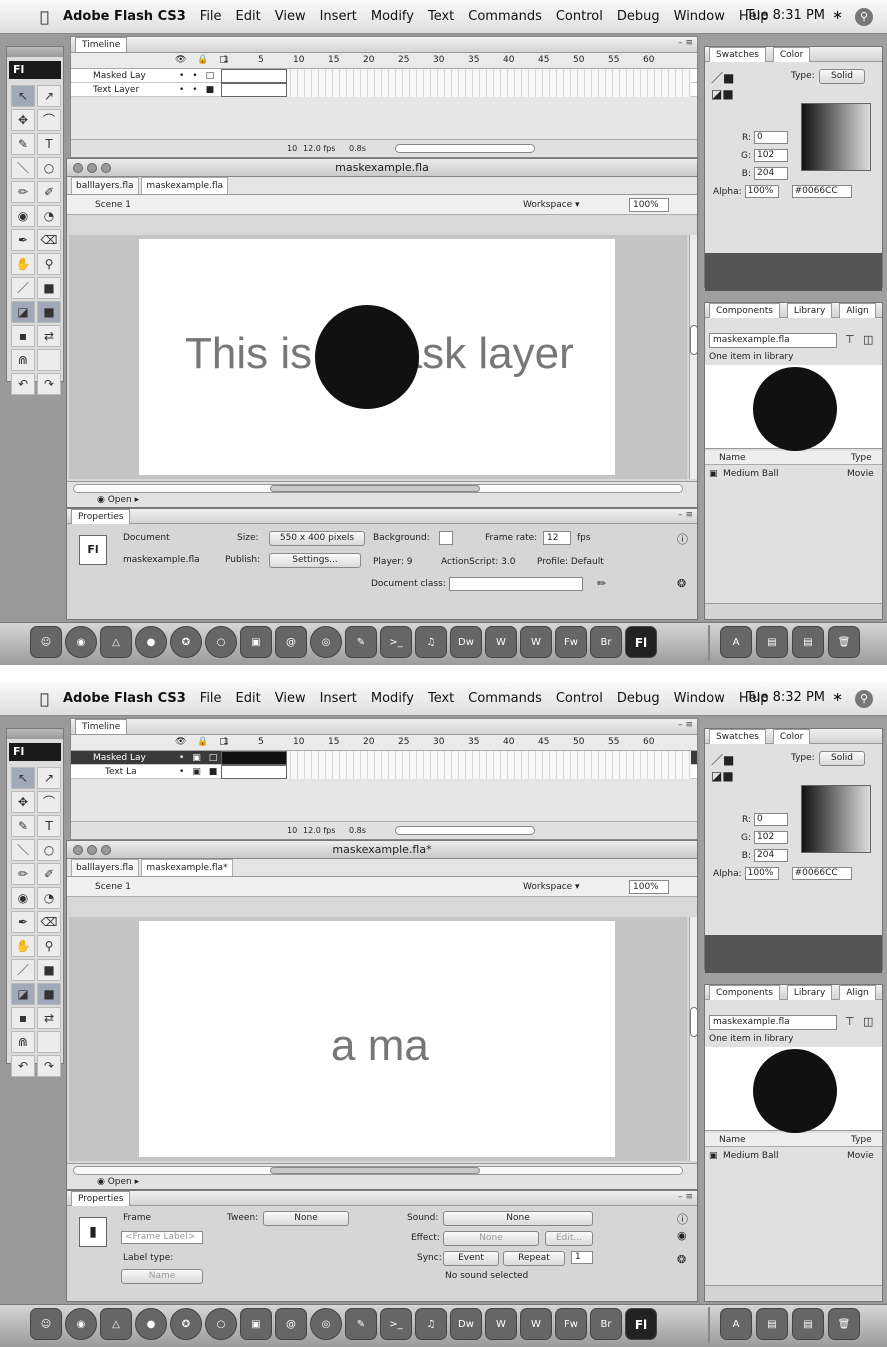  I want to click on imovie-icon: ✎, so click(361, 642).